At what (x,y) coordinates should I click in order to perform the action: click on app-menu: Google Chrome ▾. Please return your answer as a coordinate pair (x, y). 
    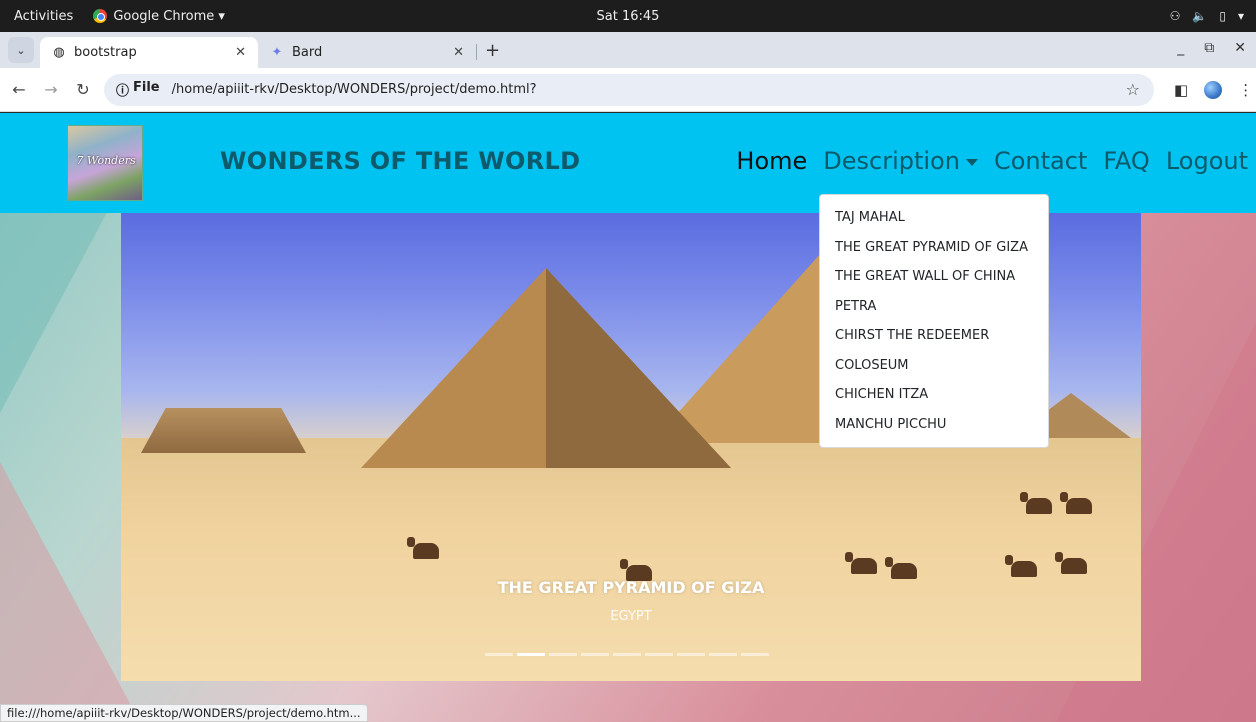
    Looking at the image, I should click on (159, 16).